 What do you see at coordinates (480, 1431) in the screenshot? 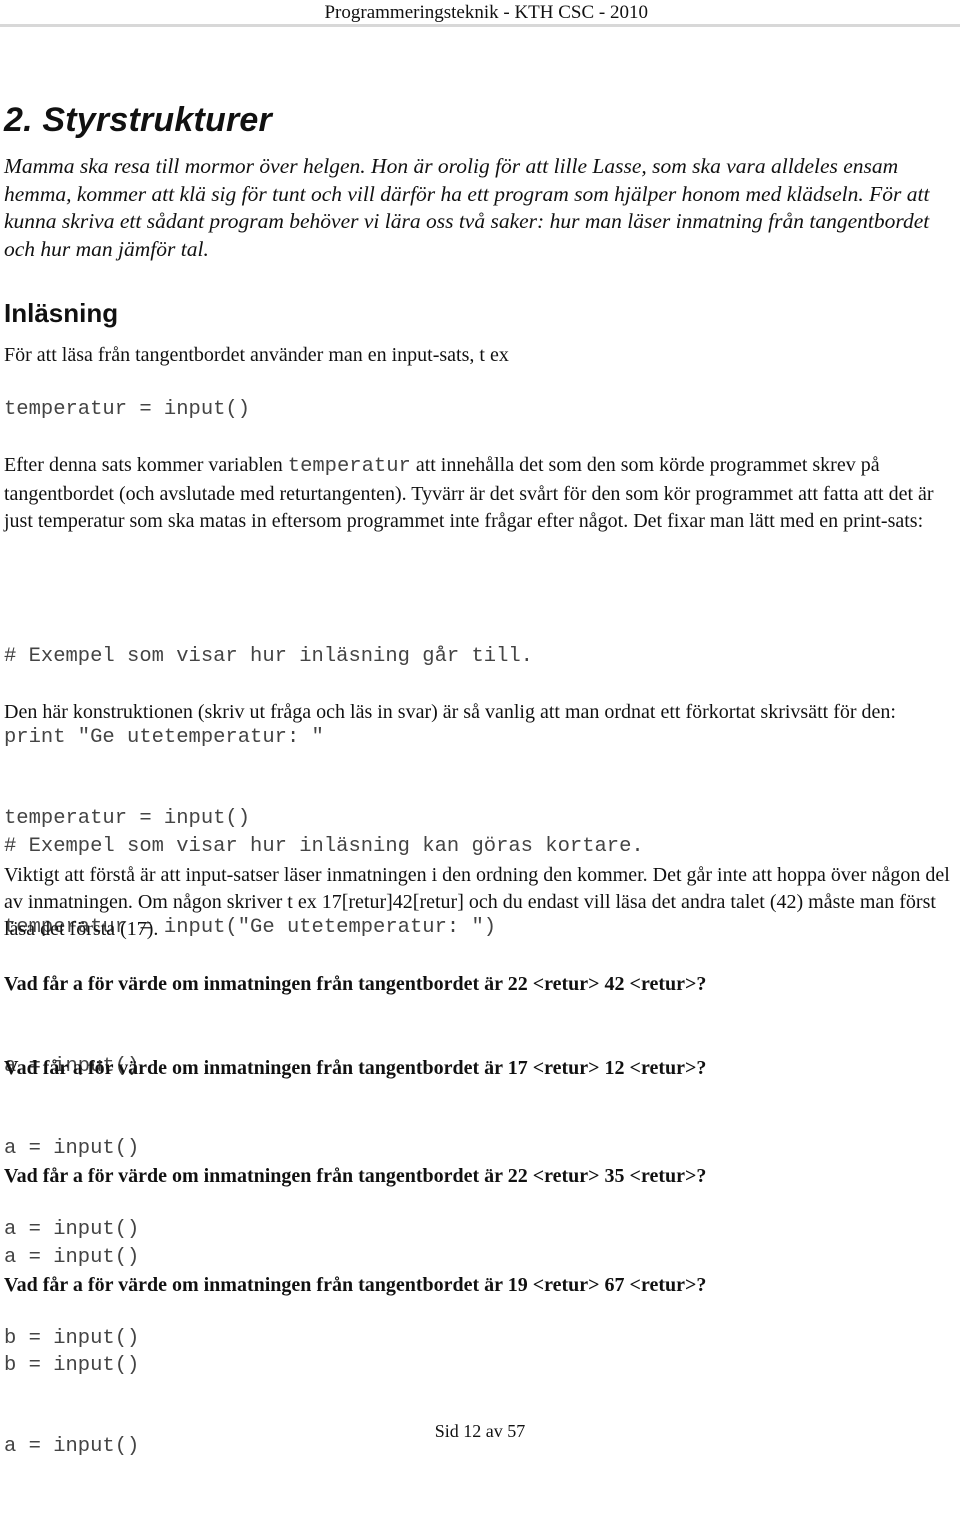
I see `page-number: Sid 12 av 57` at bounding box center [480, 1431].